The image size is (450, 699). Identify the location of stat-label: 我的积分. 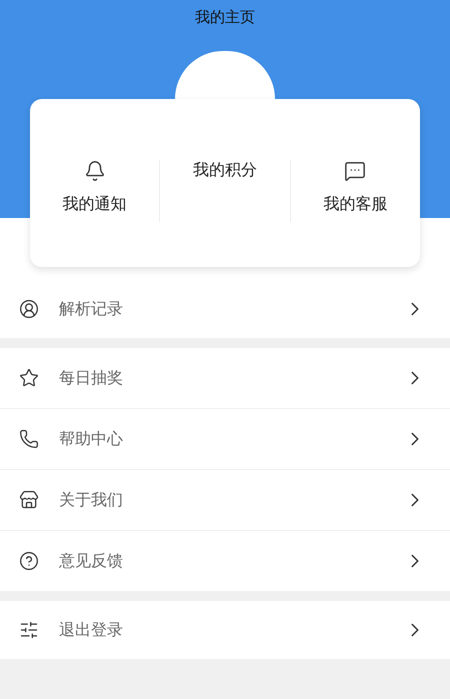
(224, 170).